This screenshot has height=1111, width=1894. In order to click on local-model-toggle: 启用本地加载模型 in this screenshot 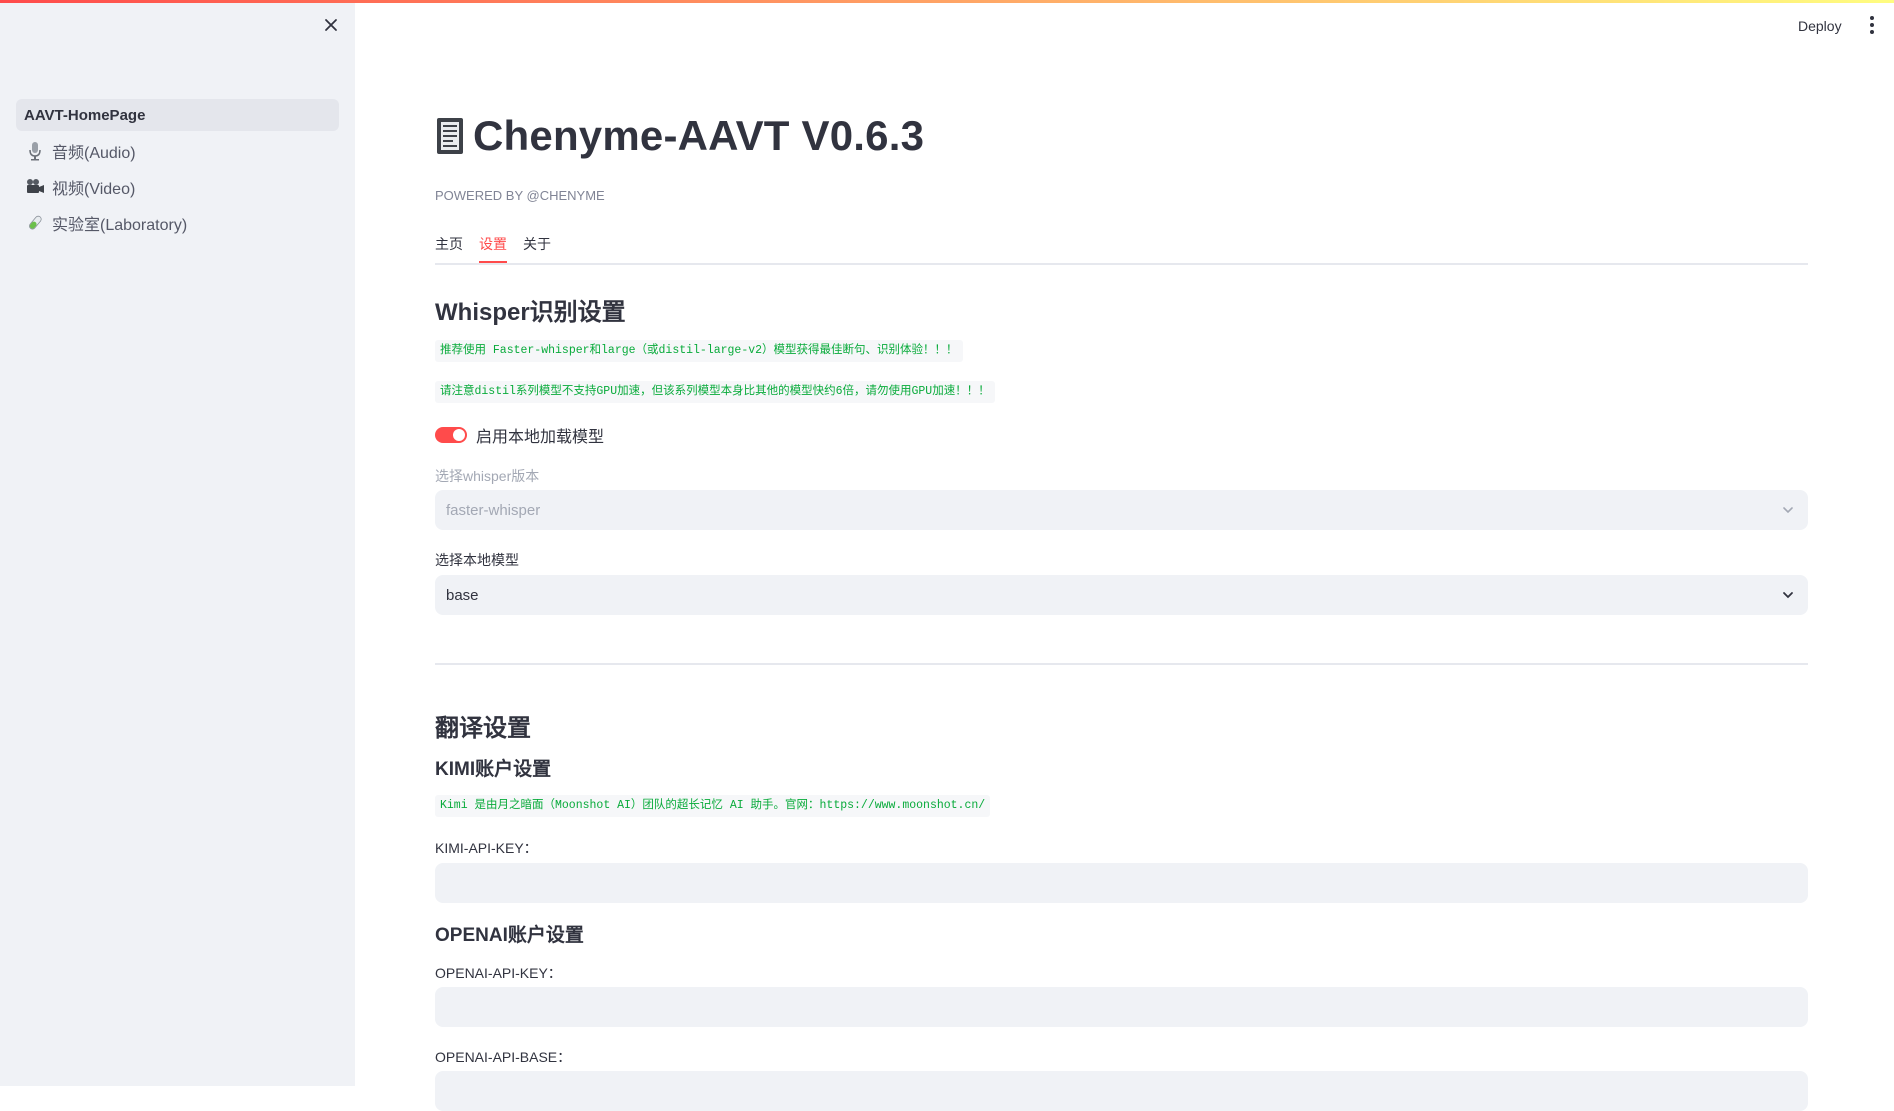, I will do `click(519, 435)`.